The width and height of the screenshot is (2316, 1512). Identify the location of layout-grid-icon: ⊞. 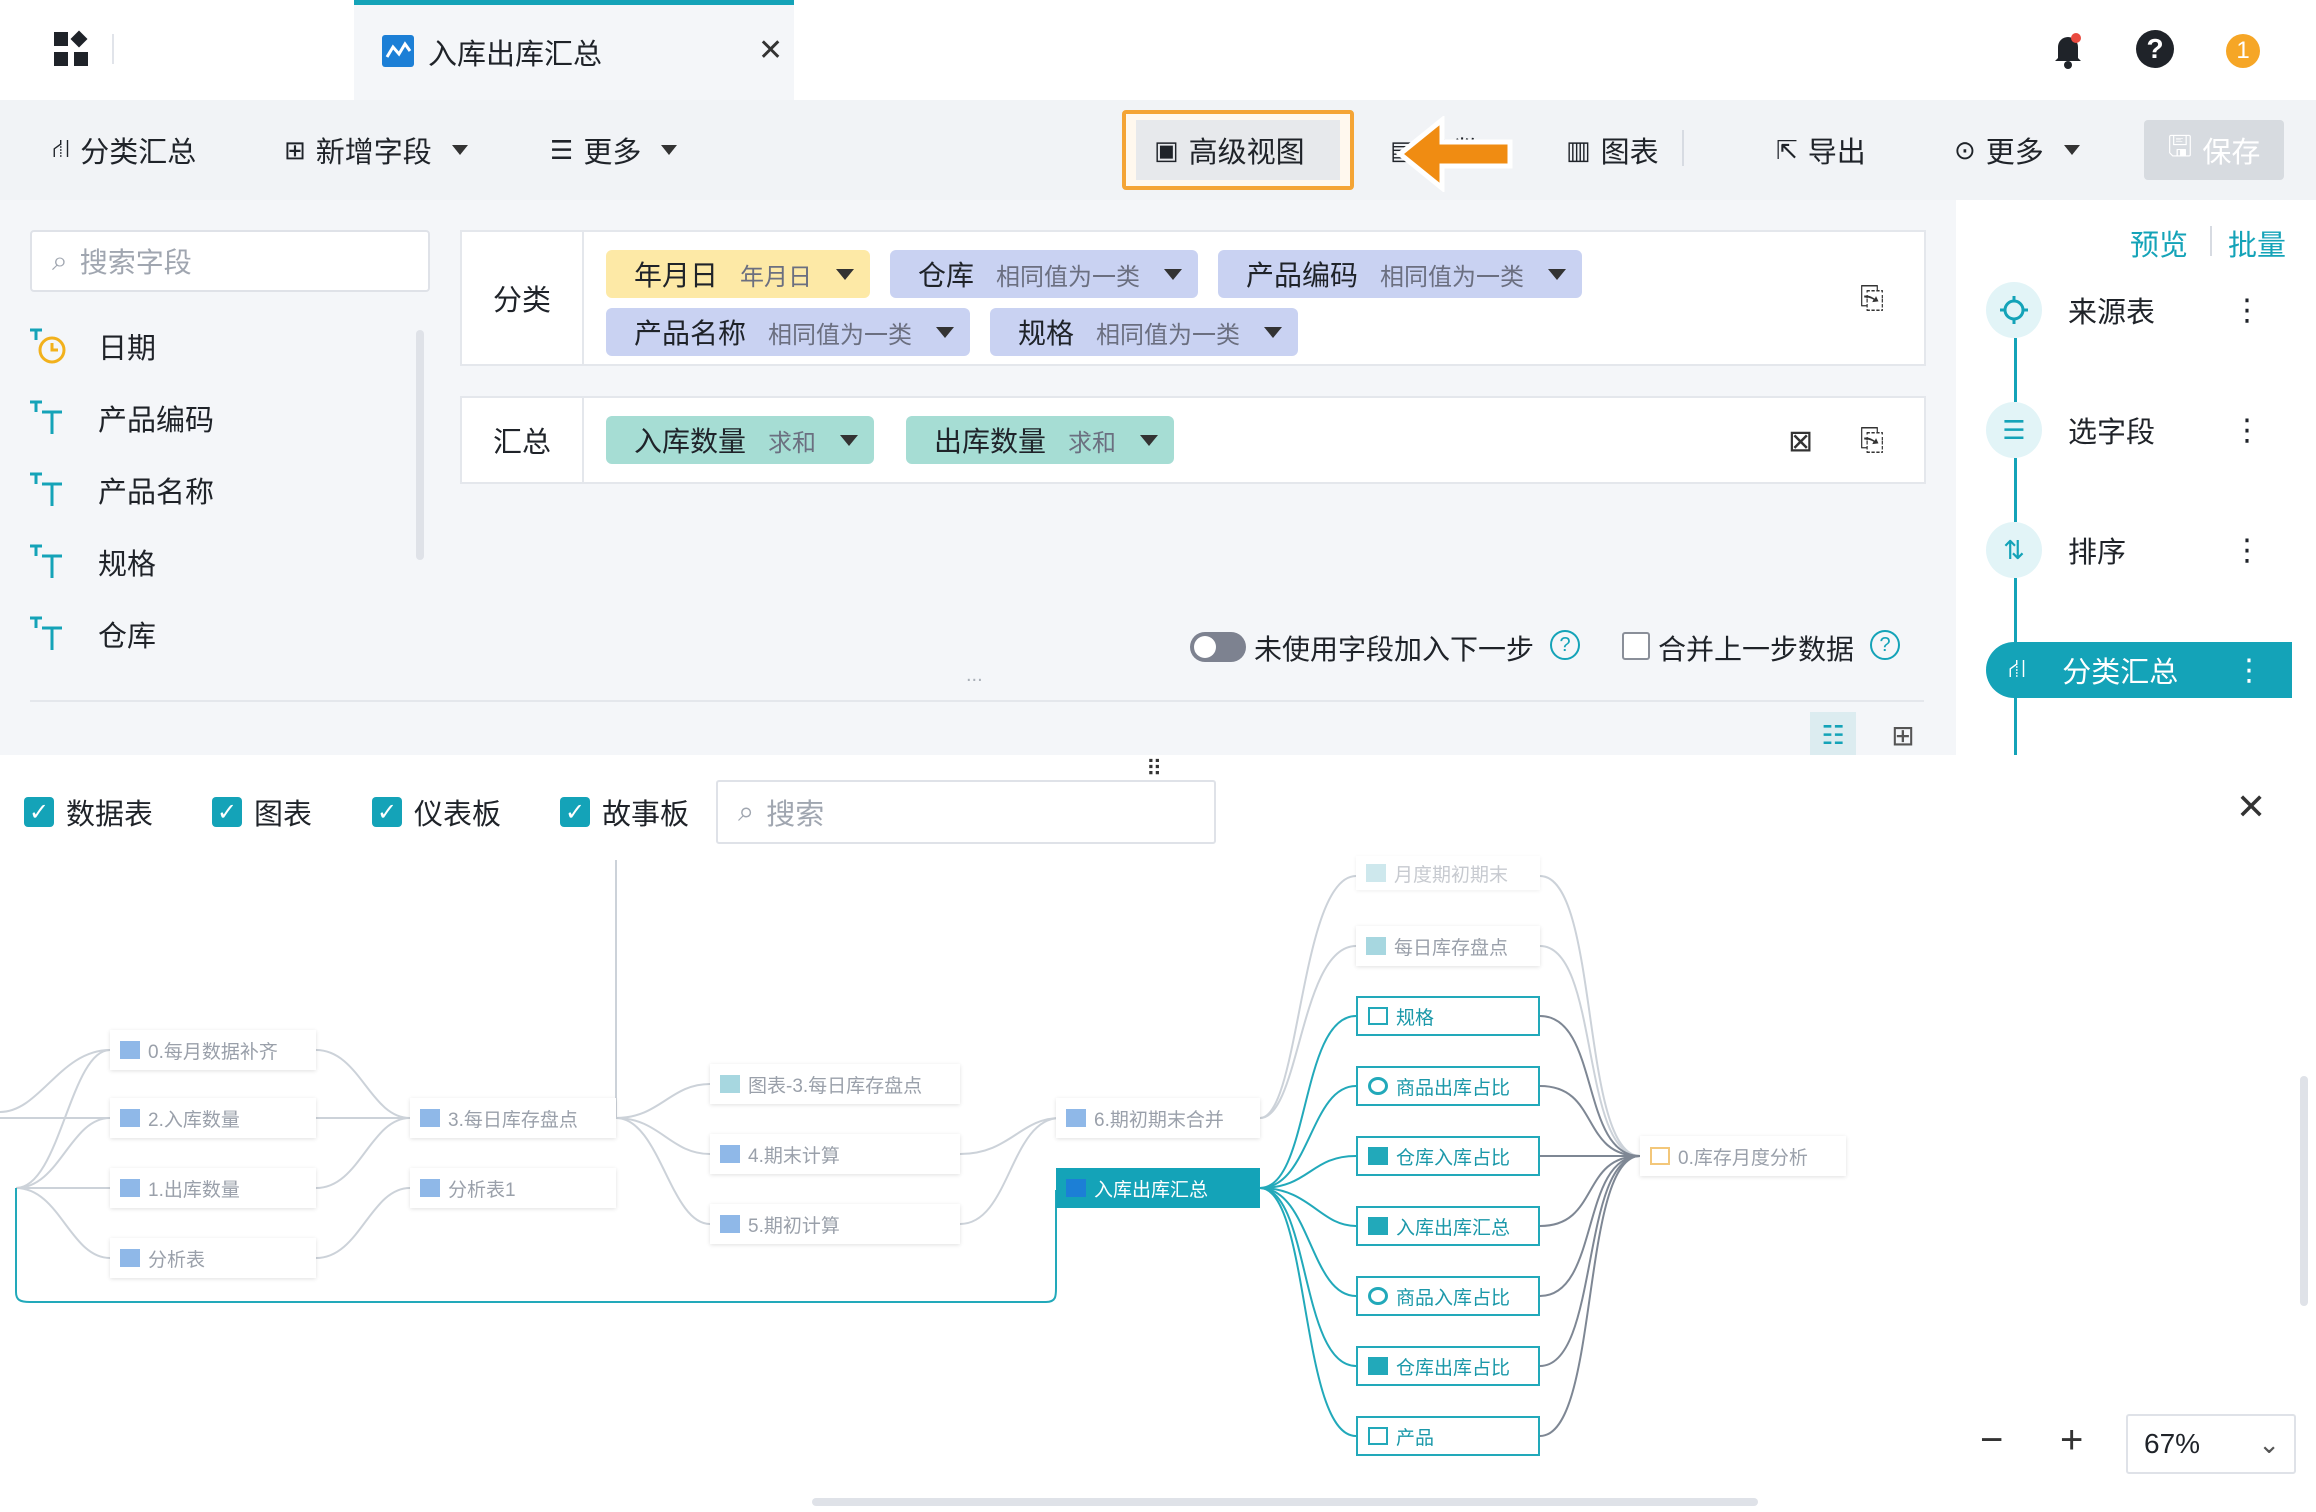
(1903, 735).